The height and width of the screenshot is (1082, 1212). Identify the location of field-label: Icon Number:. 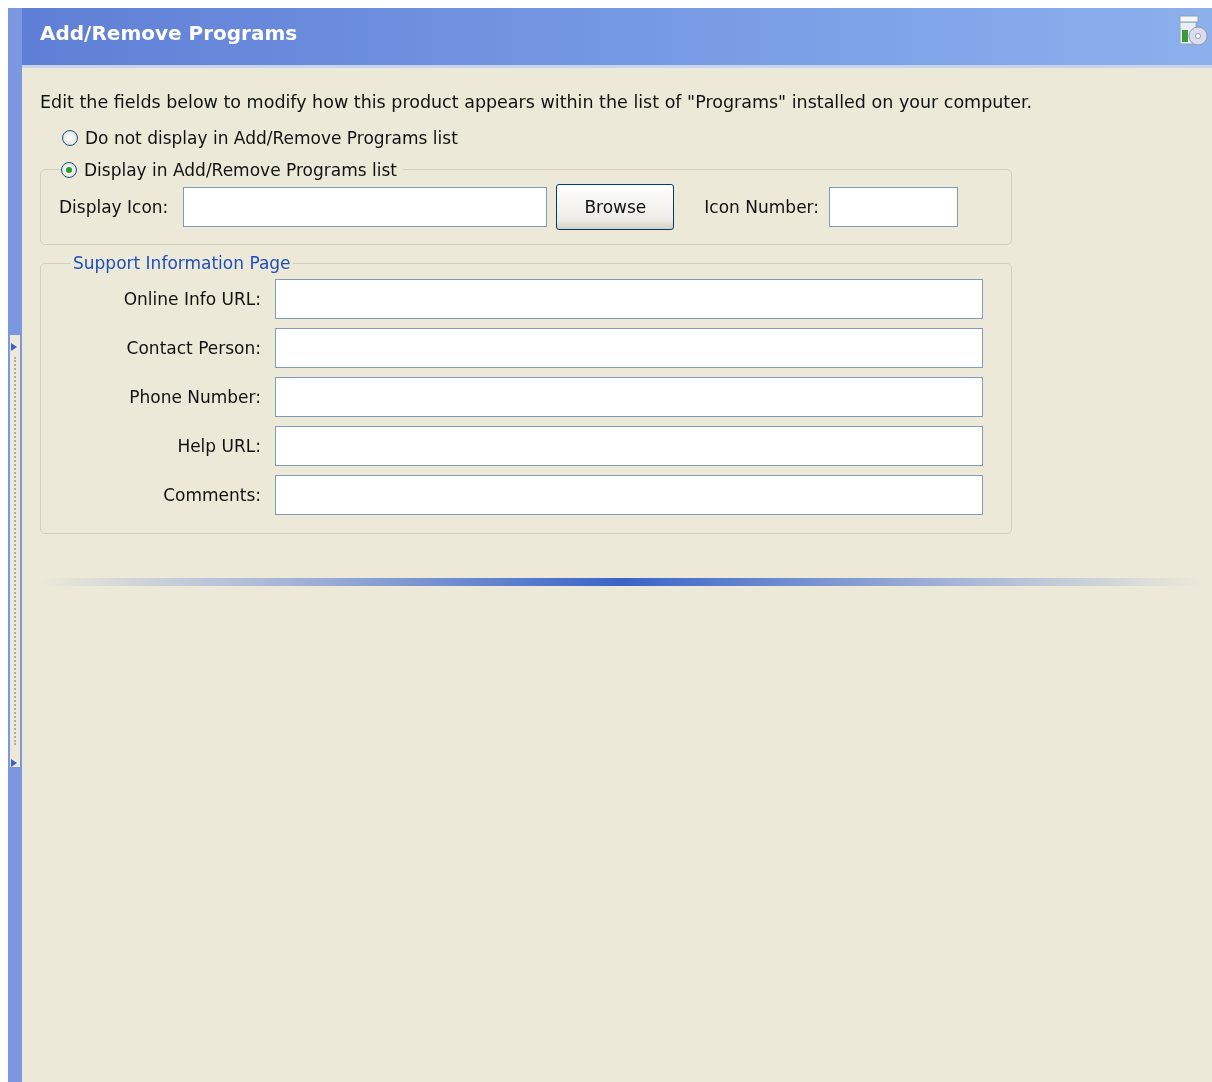
(761, 207).